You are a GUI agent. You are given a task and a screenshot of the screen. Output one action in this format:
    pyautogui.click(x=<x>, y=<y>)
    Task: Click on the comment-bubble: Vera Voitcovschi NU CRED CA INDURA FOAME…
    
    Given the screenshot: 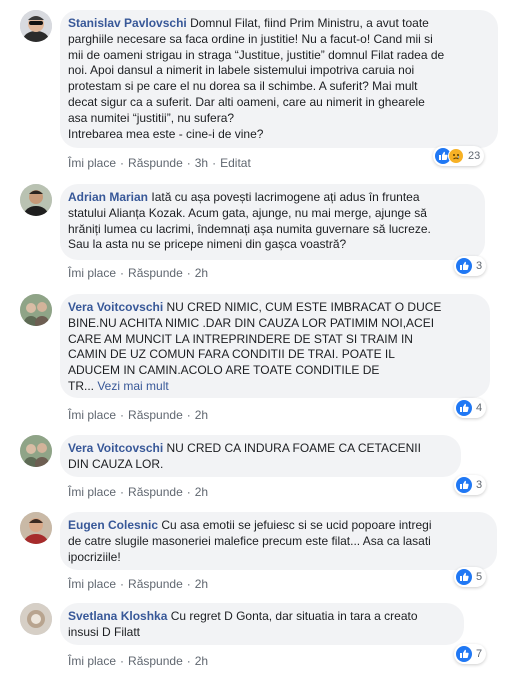 What is the action you would take?
    pyautogui.click(x=260, y=456)
    